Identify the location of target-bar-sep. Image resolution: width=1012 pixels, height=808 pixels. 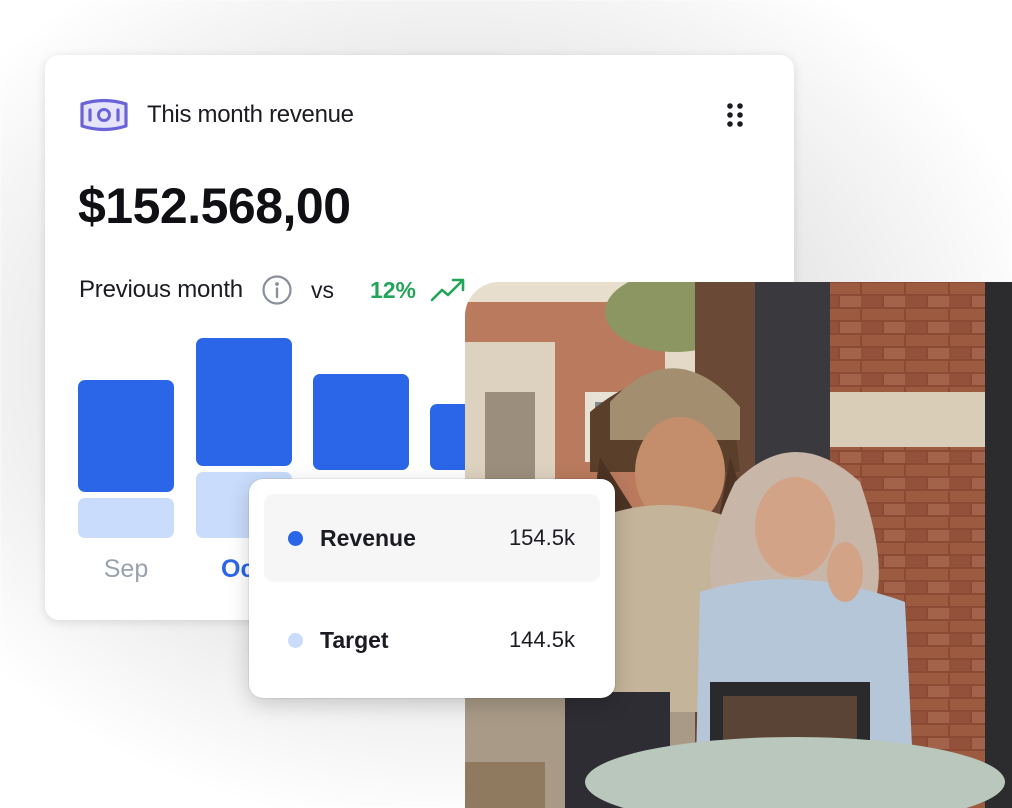
(126, 518).